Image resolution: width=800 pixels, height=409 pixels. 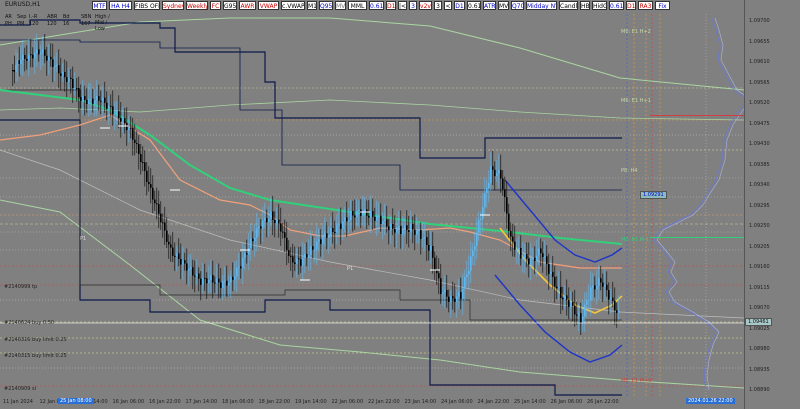 What do you see at coordinates (312, 5) in the screenshot?
I see `toolbar-button-m1-10: M1` at bounding box center [312, 5].